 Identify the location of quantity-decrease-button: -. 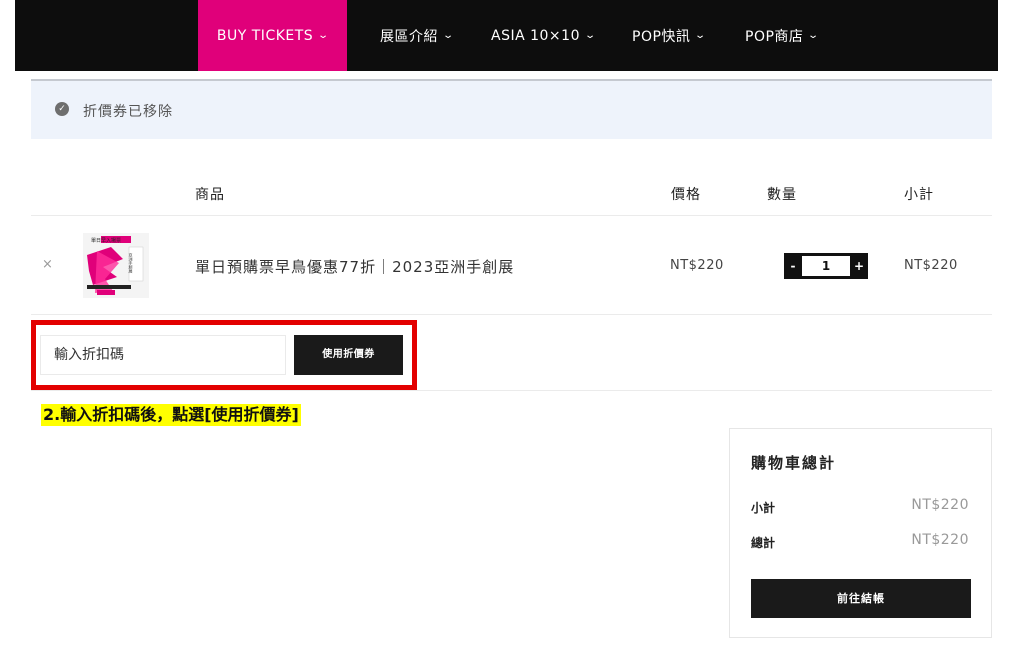
(793, 266).